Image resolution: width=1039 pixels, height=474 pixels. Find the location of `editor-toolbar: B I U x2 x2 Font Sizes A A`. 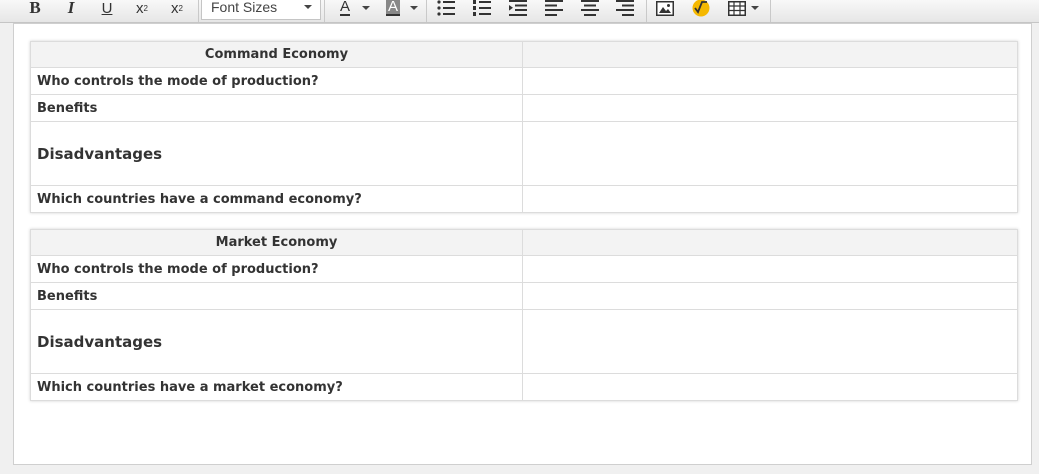

editor-toolbar: B I U x2 x2 Font Sizes A A is located at coordinates (519, 11).